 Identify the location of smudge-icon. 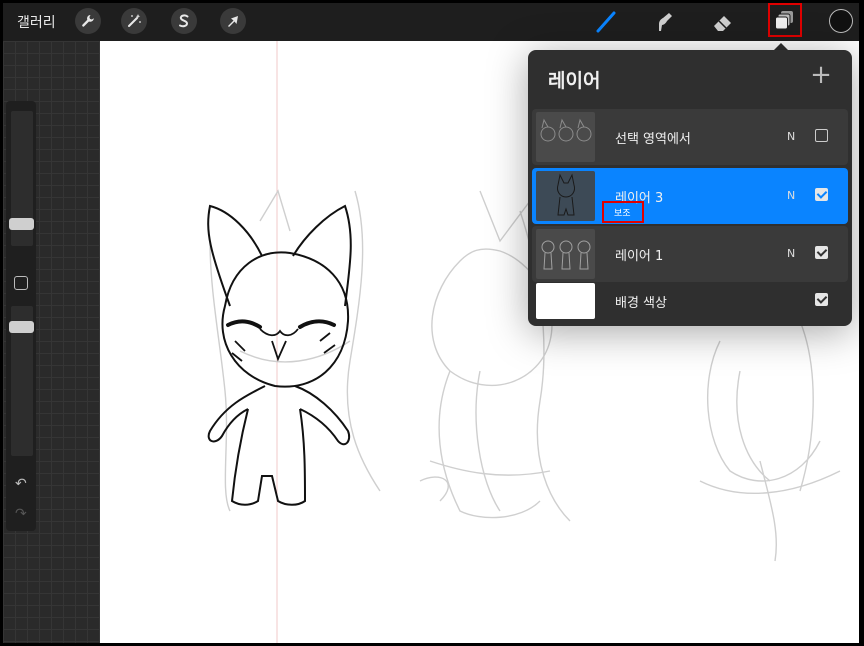
(665, 22).